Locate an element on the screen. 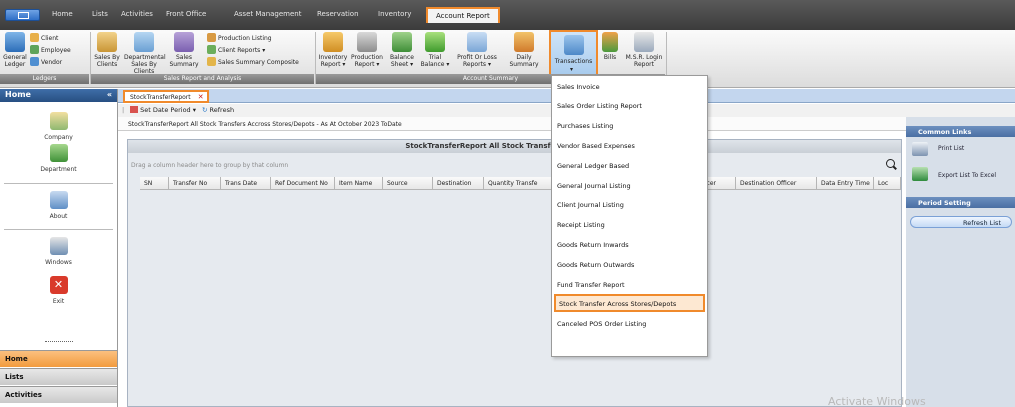 This screenshot has height=407, width=1015. tools-icon is located at coordinates (367, 42).